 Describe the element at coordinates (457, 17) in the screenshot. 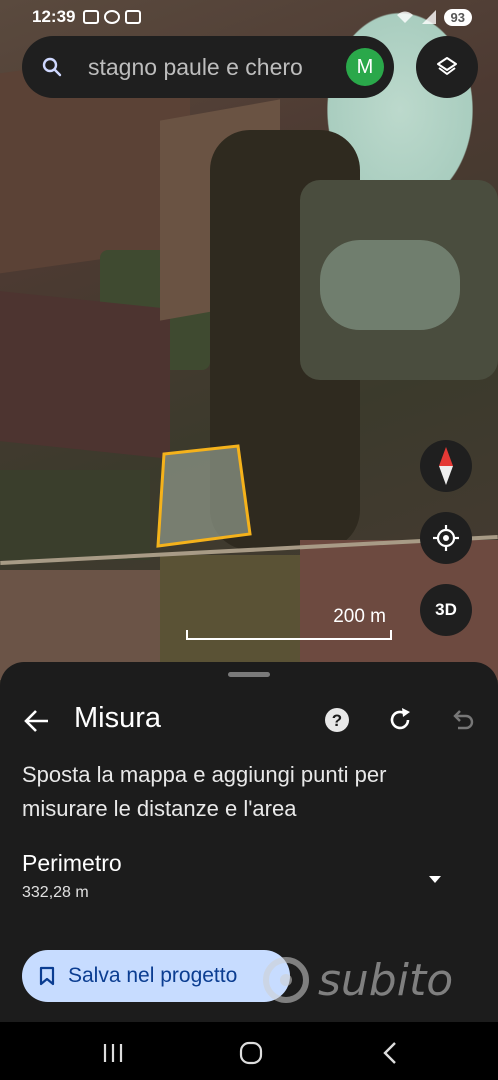

I see `battery-badge: 93` at that location.